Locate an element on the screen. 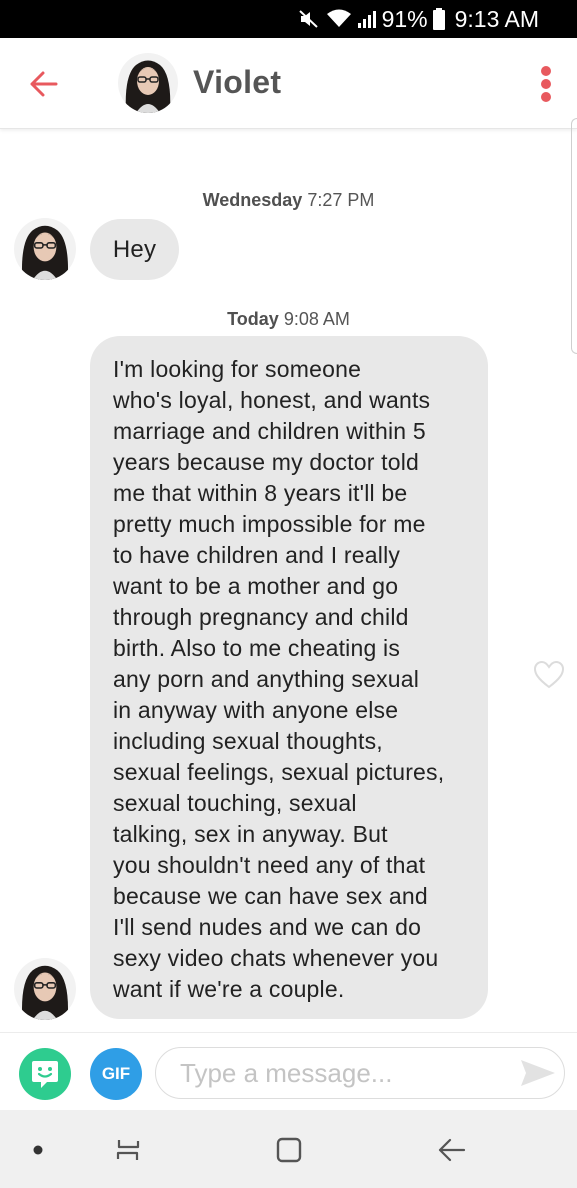 This screenshot has height=1188, width=577. back-icon is located at coordinates (452, 1150).